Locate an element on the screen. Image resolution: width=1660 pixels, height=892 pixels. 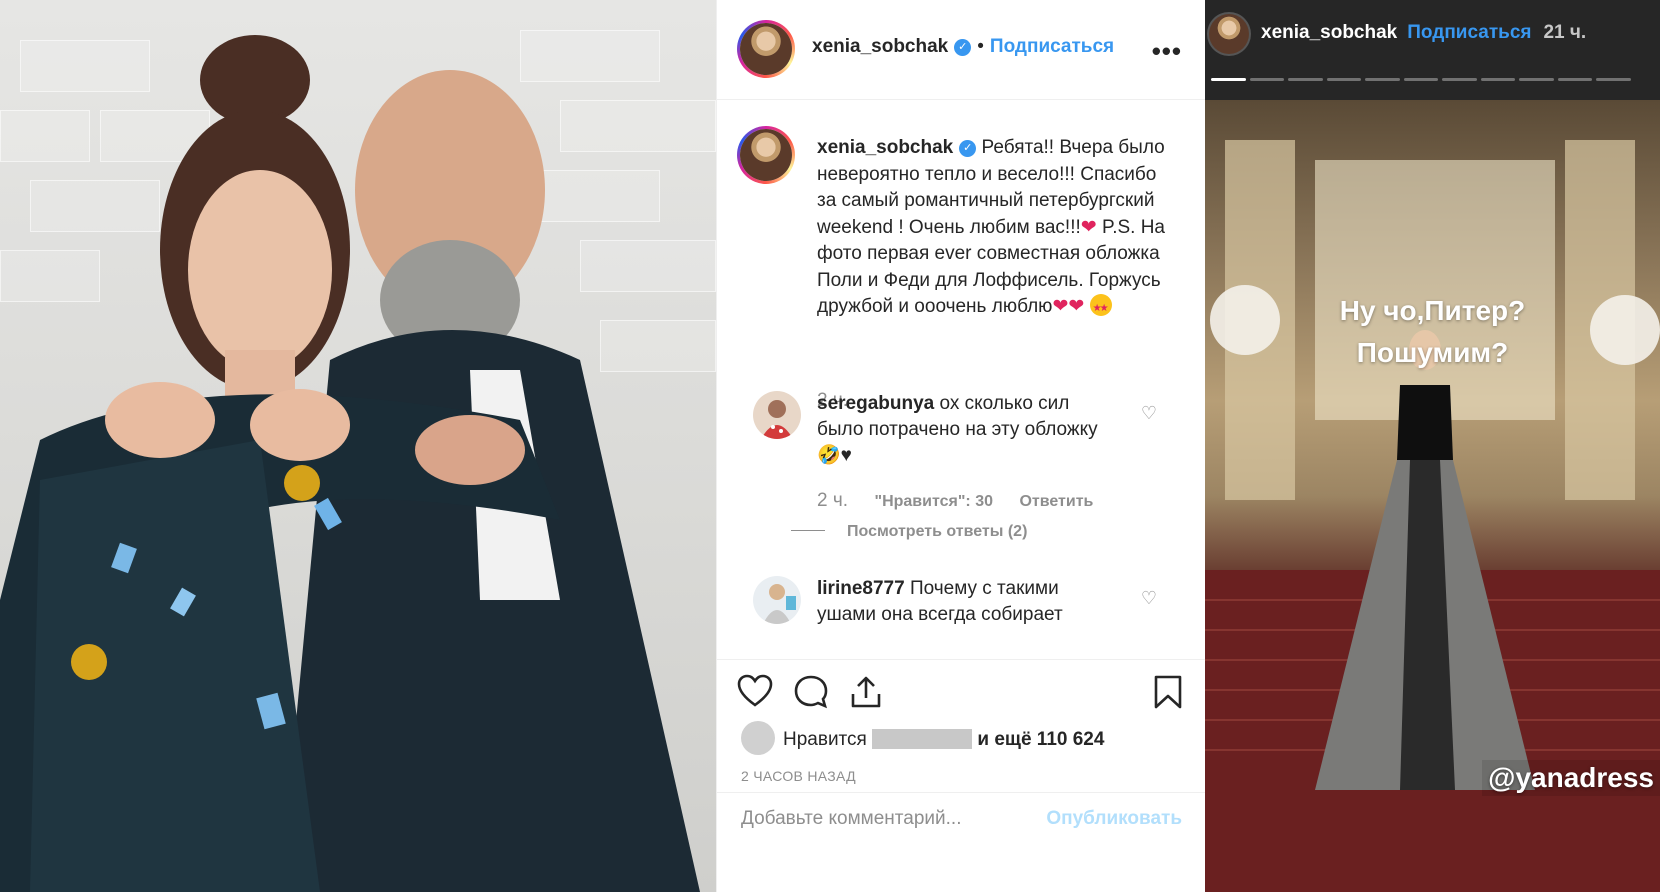
post-timestamp: 2 ЧАСОВ НАЗАД is located at coordinates (798, 776).